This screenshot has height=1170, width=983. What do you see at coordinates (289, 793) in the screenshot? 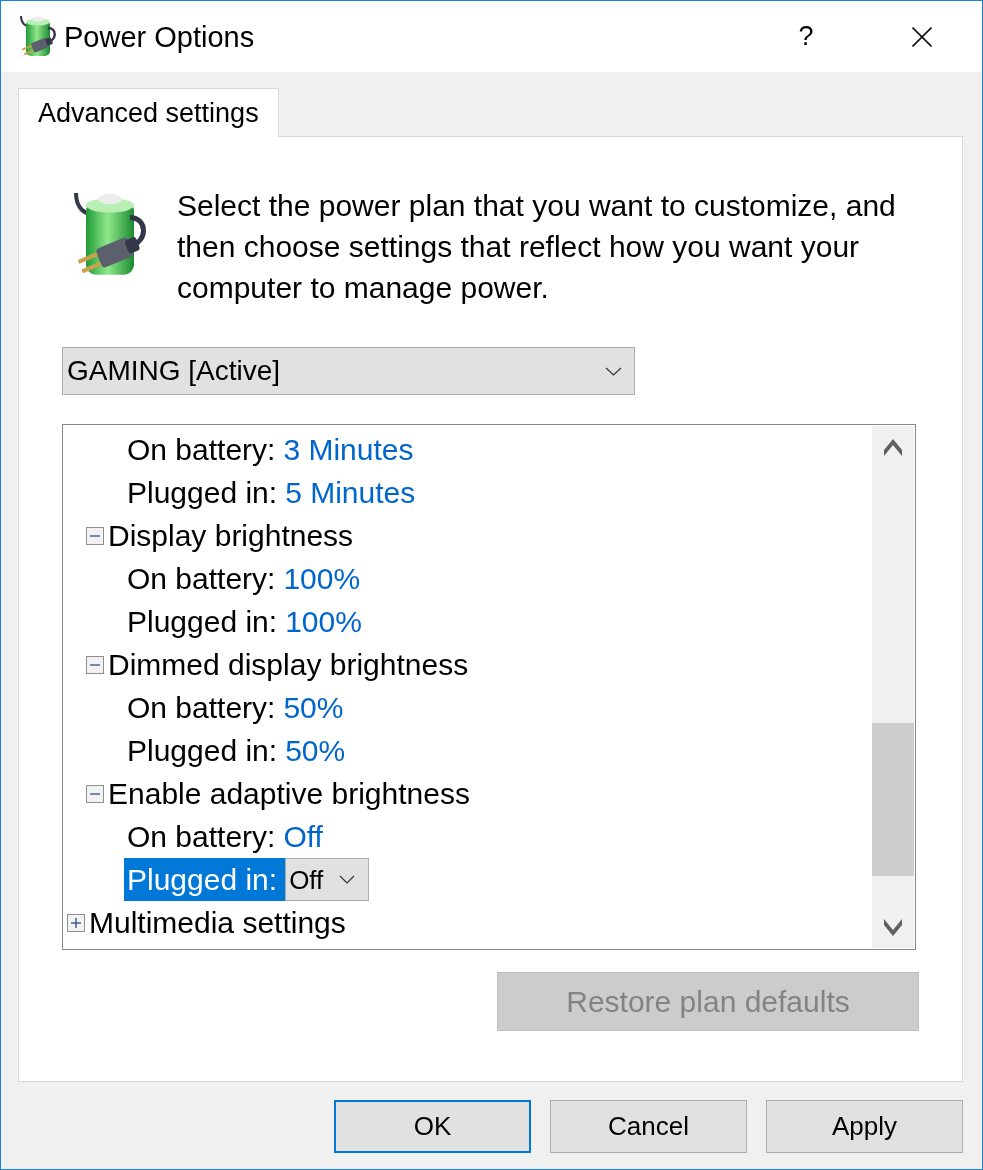
I see `tree-item: Enable adaptive brightness` at bounding box center [289, 793].